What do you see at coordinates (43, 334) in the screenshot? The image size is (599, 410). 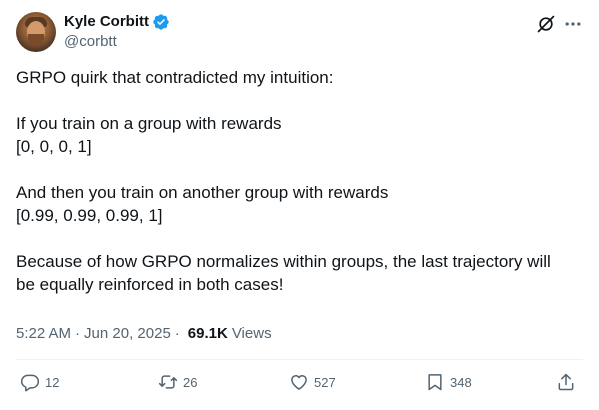 I see `tweet-time: 5:22 AM` at bounding box center [43, 334].